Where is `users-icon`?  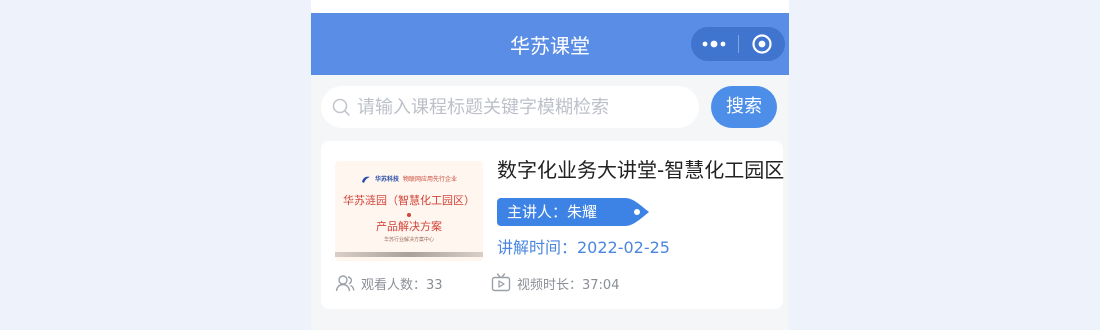
users-icon is located at coordinates (345, 283).